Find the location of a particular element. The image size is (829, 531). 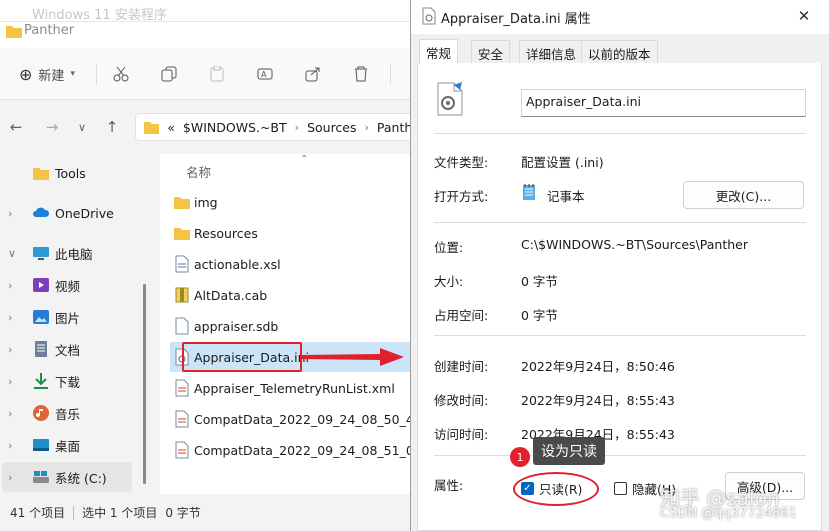

chevron-down-icon: ∨ is located at coordinates (12, 253).